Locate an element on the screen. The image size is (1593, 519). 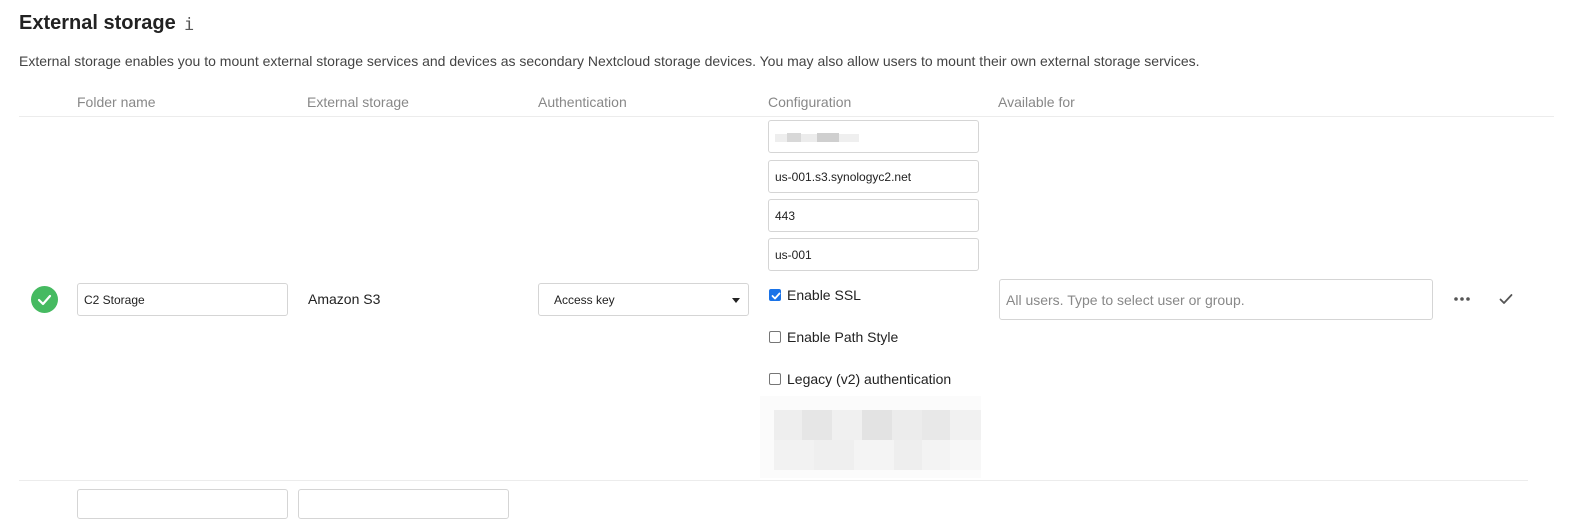
column-header-external-storage: External storage is located at coordinates (358, 102).